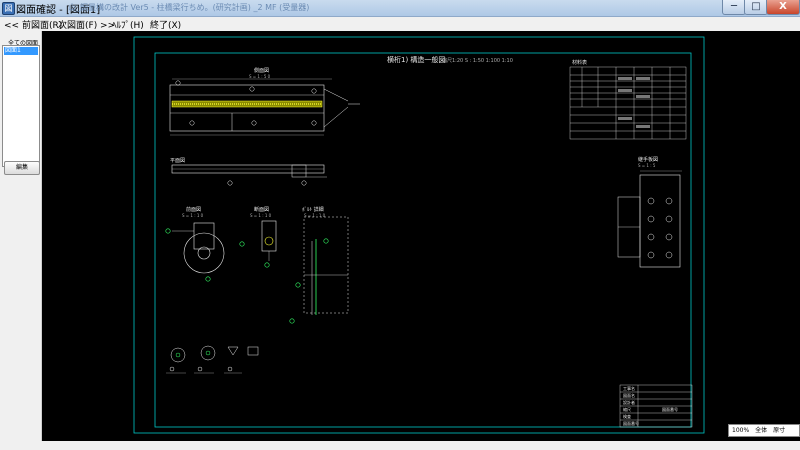 The height and width of the screenshot is (450, 800). I want to click on plate-view-title: 継手板図, so click(648, 159).